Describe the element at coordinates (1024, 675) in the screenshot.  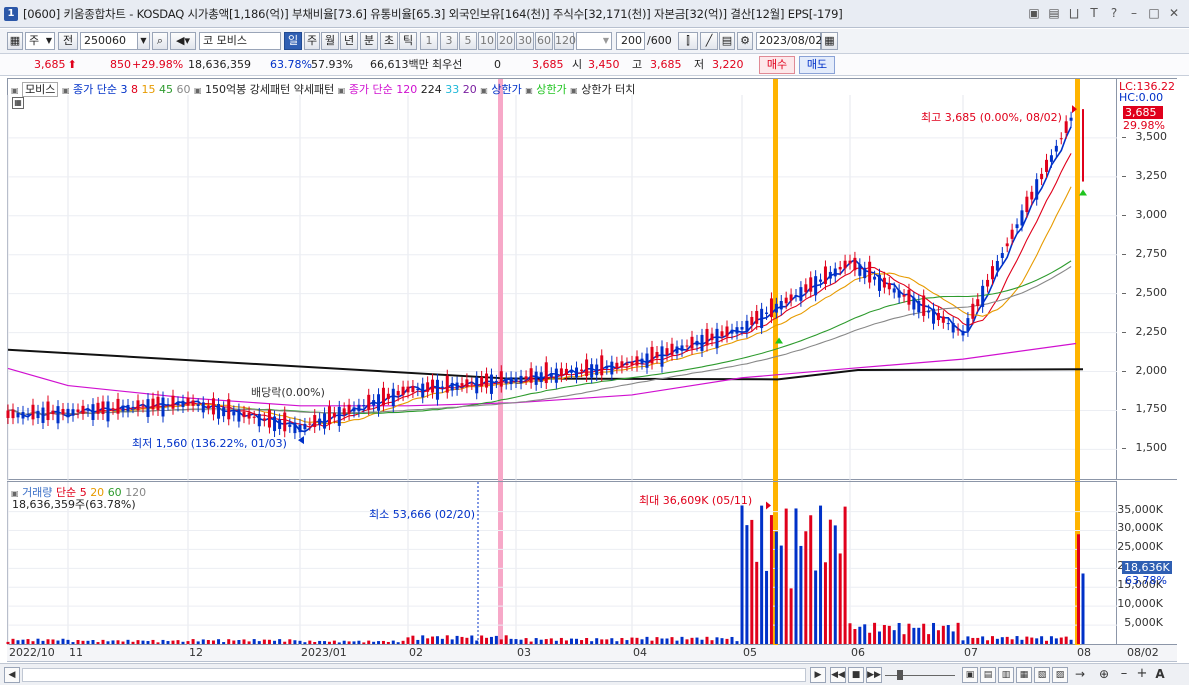
I see `layout-4-icon: ▦` at that location.